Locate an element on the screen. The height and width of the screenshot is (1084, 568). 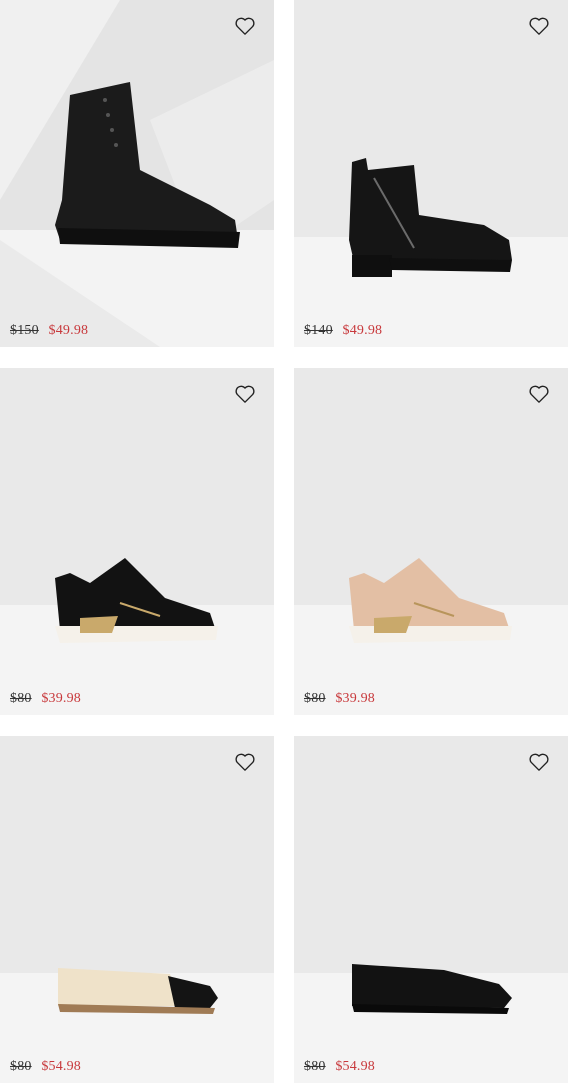
price-row: $150 $49.98 is located at coordinates (49, 331).